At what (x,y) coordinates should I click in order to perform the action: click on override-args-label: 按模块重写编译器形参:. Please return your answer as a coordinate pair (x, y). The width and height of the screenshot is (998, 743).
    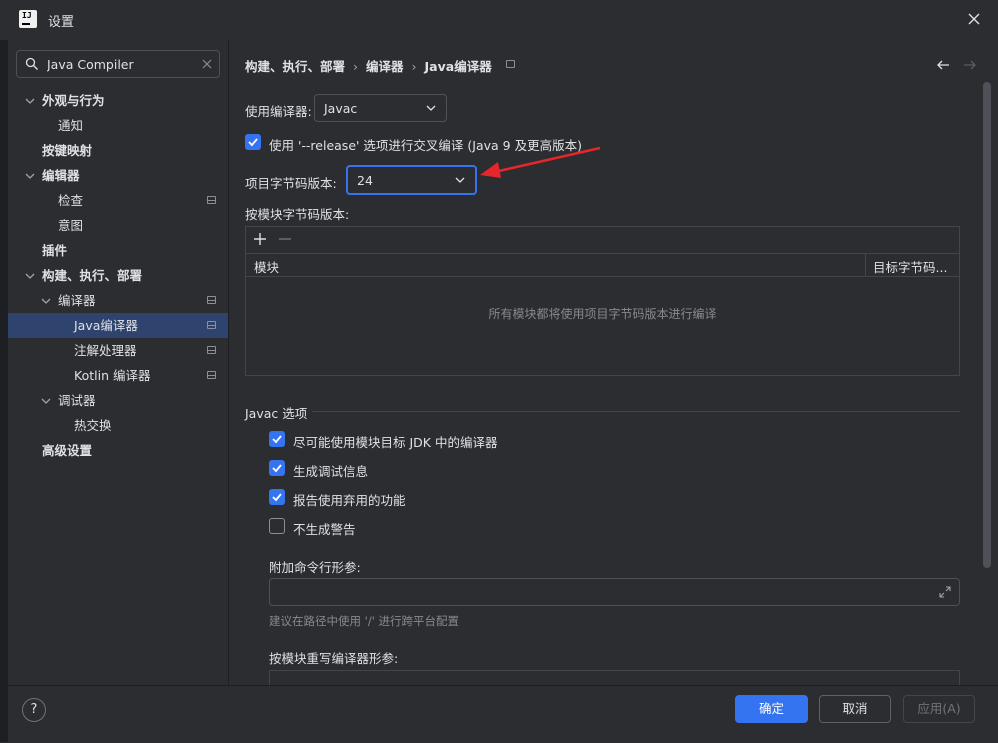
    Looking at the image, I should click on (334, 658).